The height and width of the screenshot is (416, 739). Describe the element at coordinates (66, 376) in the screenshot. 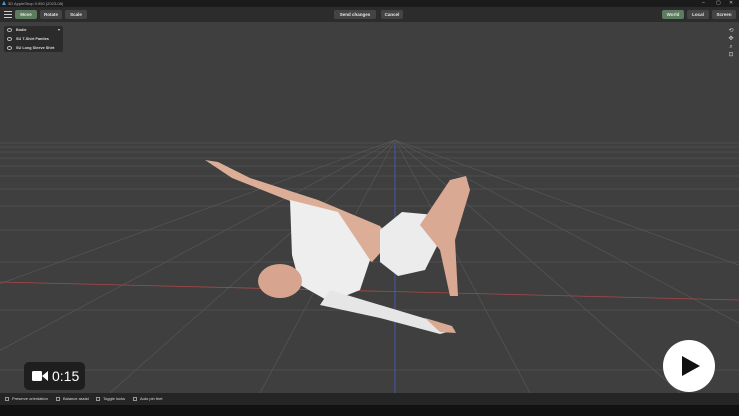

I see `video-duration: 0:15` at that location.